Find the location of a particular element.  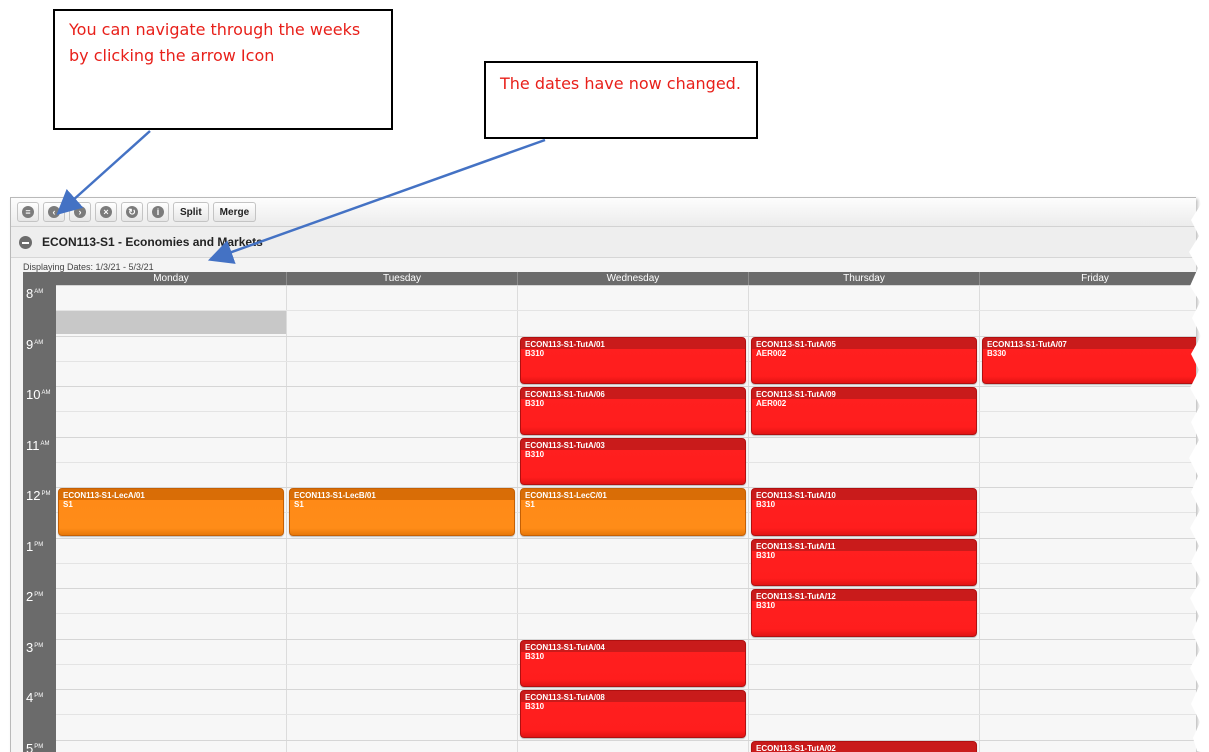

class-event: ECON113-S1-LecB/01S1 is located at coordinates (402, 512).